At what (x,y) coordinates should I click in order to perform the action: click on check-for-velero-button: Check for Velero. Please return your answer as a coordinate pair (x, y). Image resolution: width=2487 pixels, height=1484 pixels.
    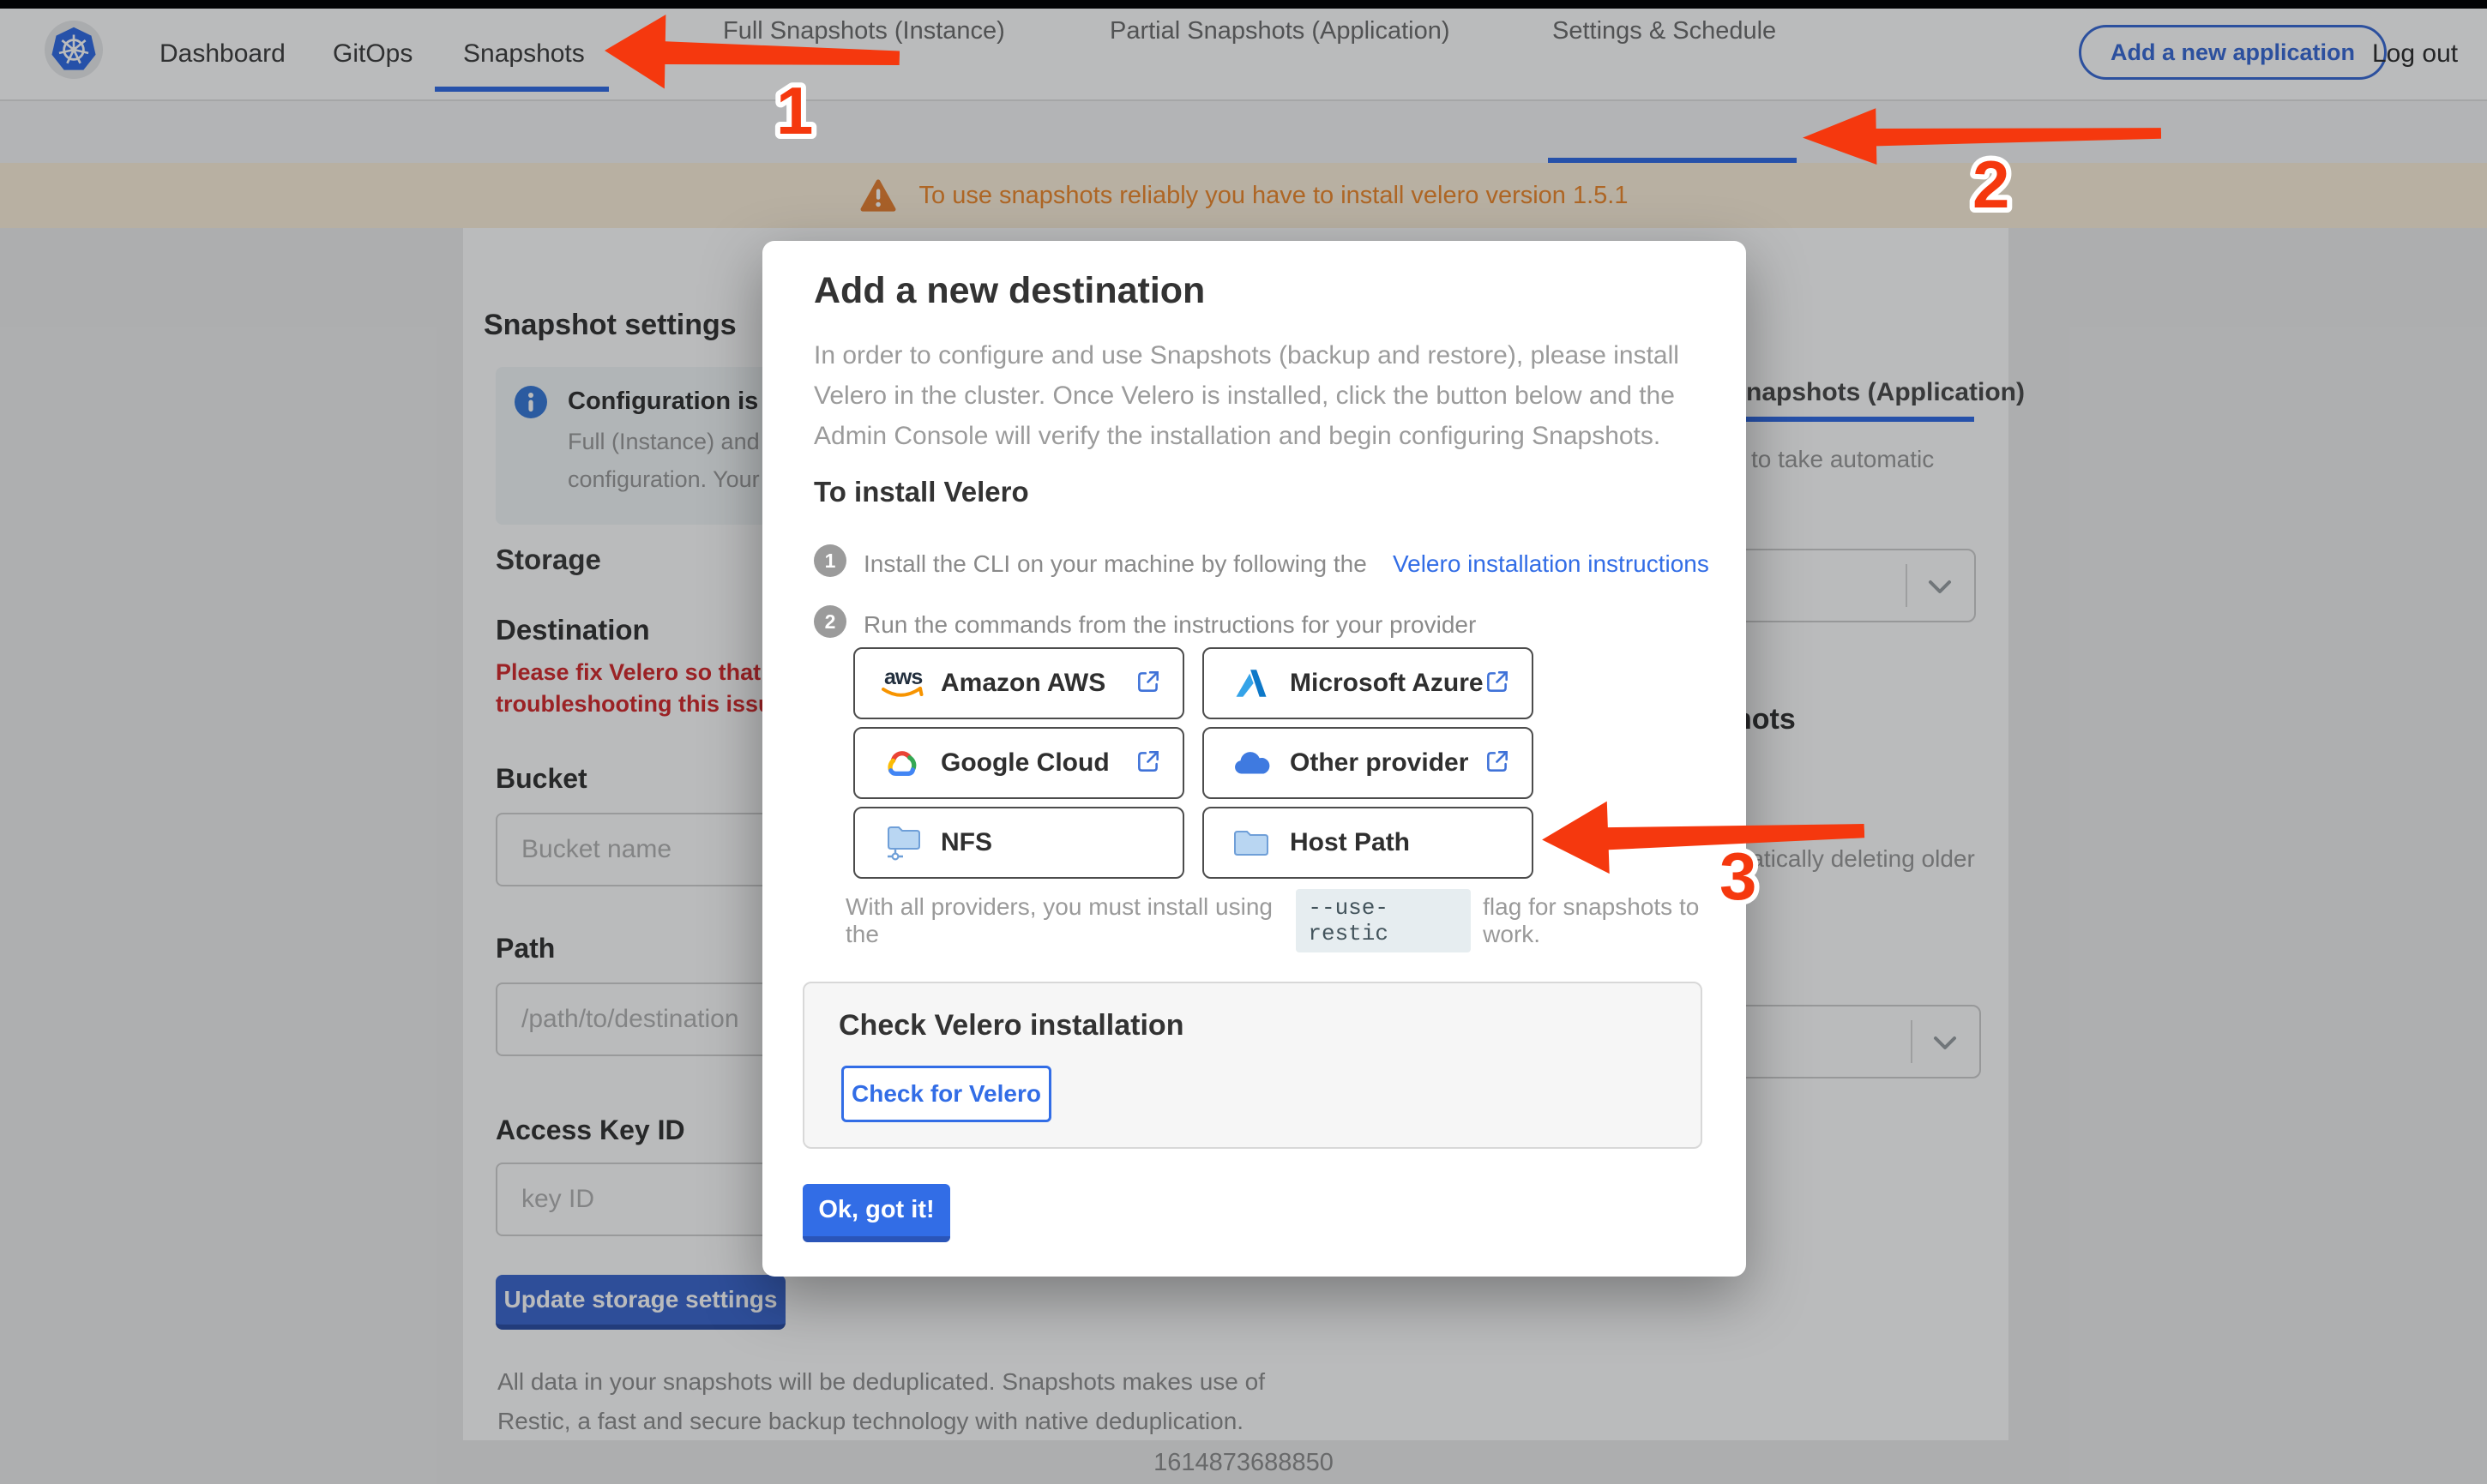
    Looking at the image, I should click on (946, 1094).